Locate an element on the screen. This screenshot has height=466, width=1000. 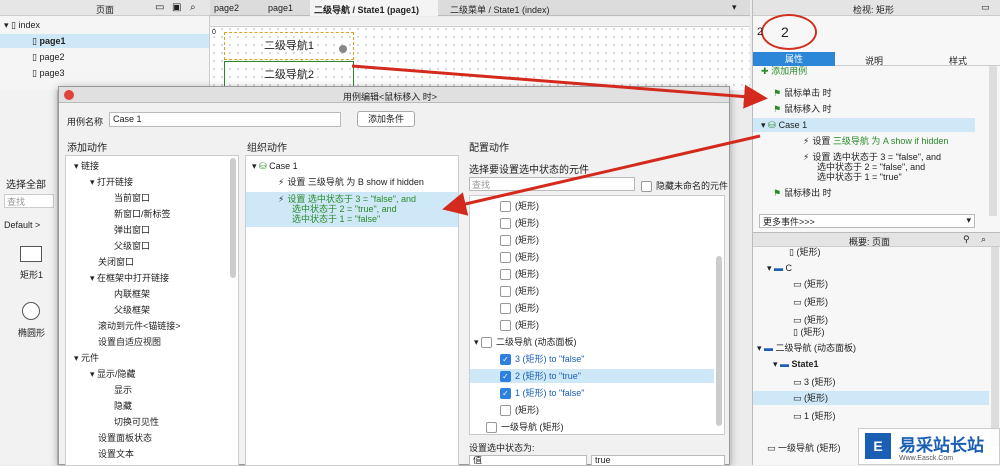
page-item-index: ▾ ▯ index is located at coordinates (22, 25).